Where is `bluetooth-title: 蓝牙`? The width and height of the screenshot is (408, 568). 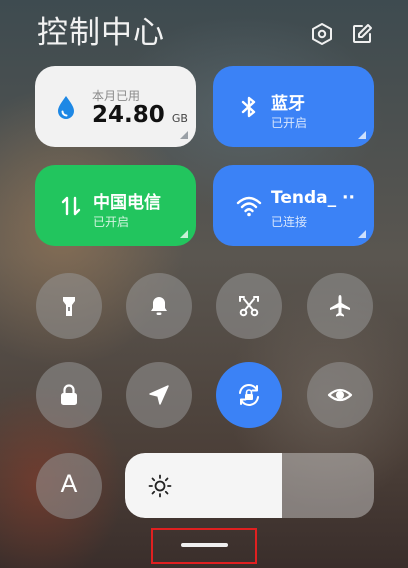 bluetooth-title: 蓝牙 is located at coordinates (288, 104).